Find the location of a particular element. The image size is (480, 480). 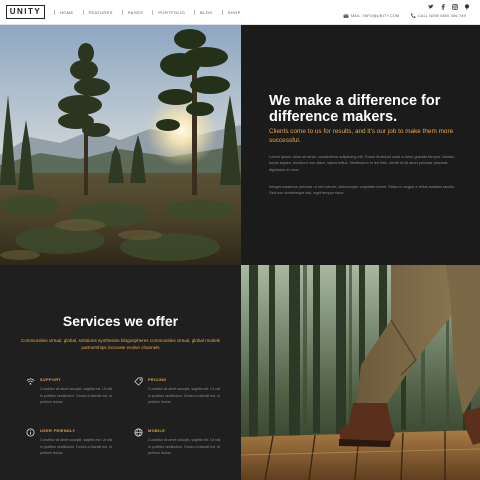

nav-item-shop: SHOP is located at coordinates (234, 12).